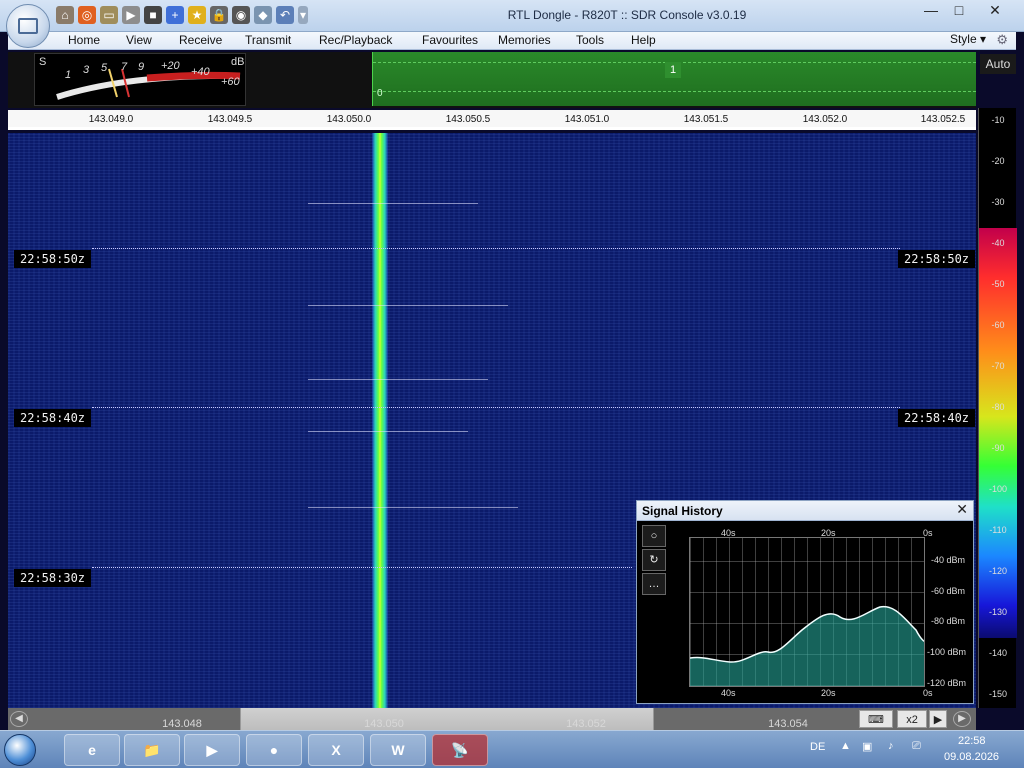 The width and height of the screenshot is (1024, 768). What do you see at coordinates (141, 67) in the screenshot?
I see `s-scale-9: 9` at bounding box center [141, 67].